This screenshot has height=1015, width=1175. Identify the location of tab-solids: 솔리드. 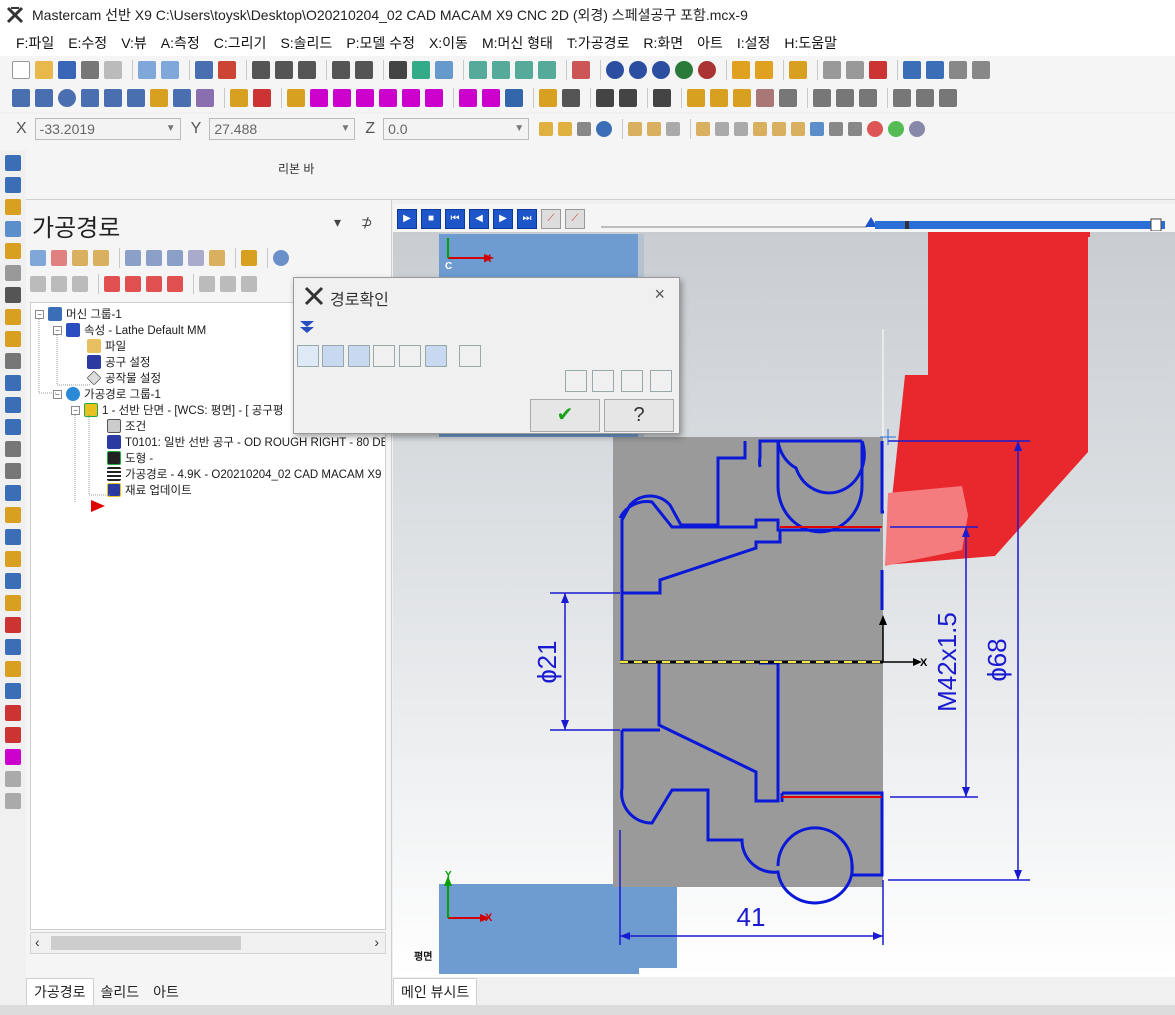
(120, 992).